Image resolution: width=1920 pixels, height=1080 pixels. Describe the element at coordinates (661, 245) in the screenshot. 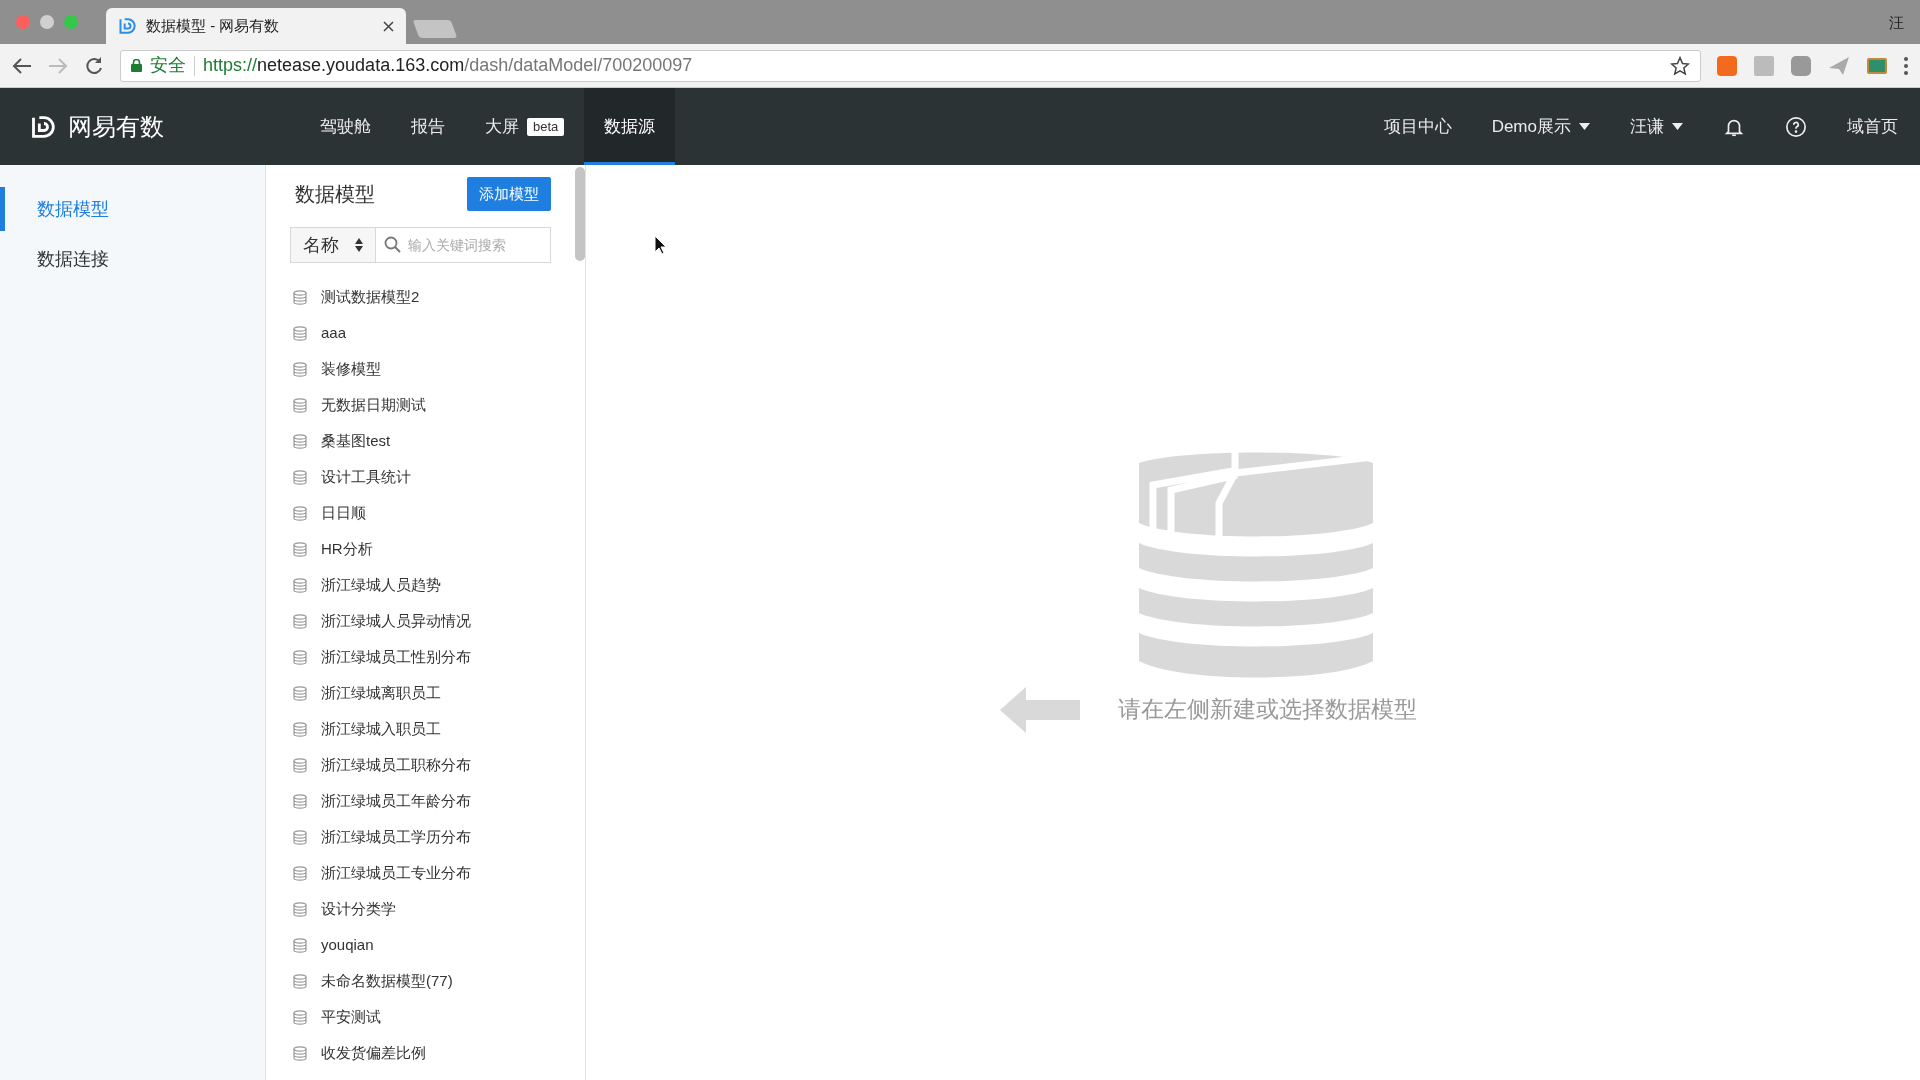

I see `pointer-cursor-icon` at that location.